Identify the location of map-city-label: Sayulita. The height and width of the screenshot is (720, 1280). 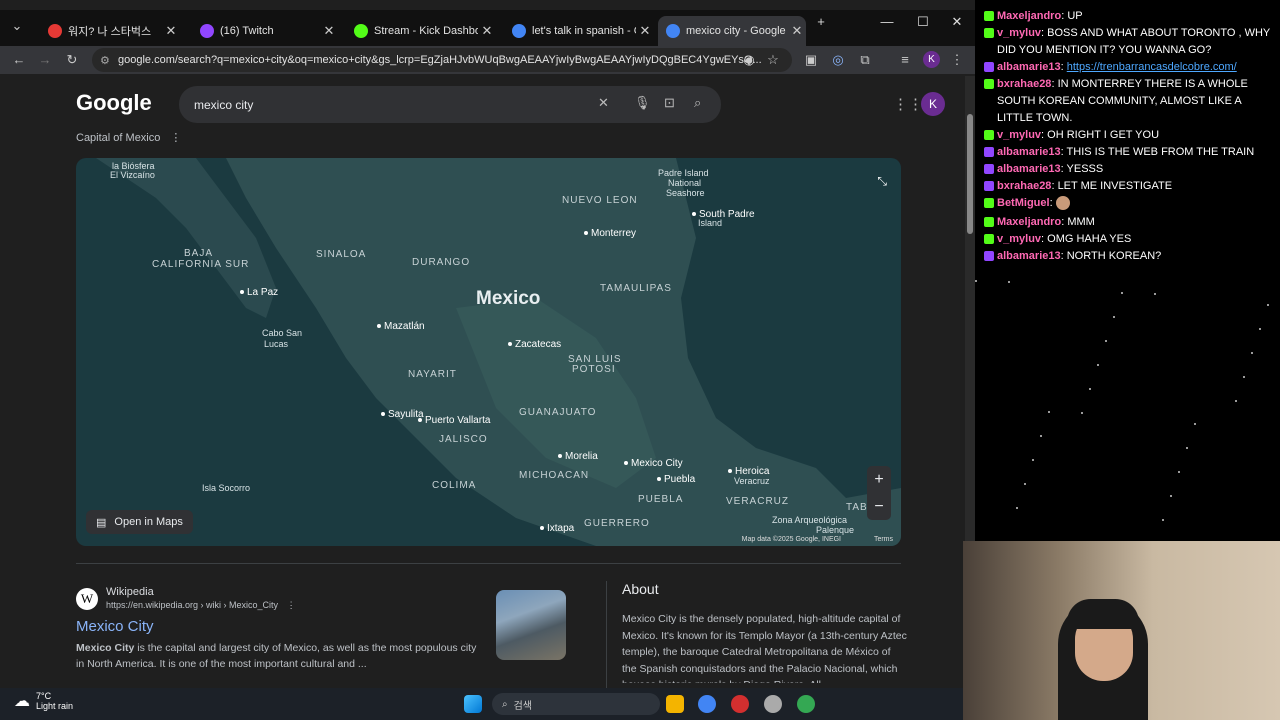
(402, 414).